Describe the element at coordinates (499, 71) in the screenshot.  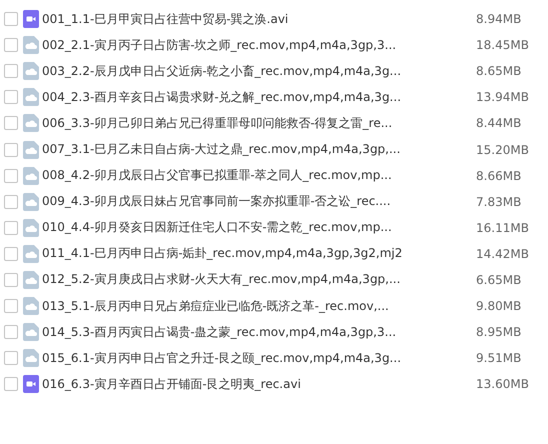
I see `file-size: 8.65MB` at that location.